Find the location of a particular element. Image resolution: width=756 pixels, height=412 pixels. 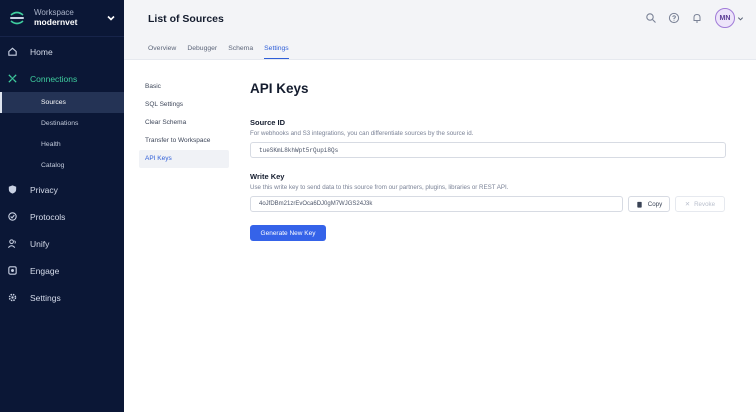

source-tabs: Overview Debugger Schema Settings is located at coordinates (440, 48).